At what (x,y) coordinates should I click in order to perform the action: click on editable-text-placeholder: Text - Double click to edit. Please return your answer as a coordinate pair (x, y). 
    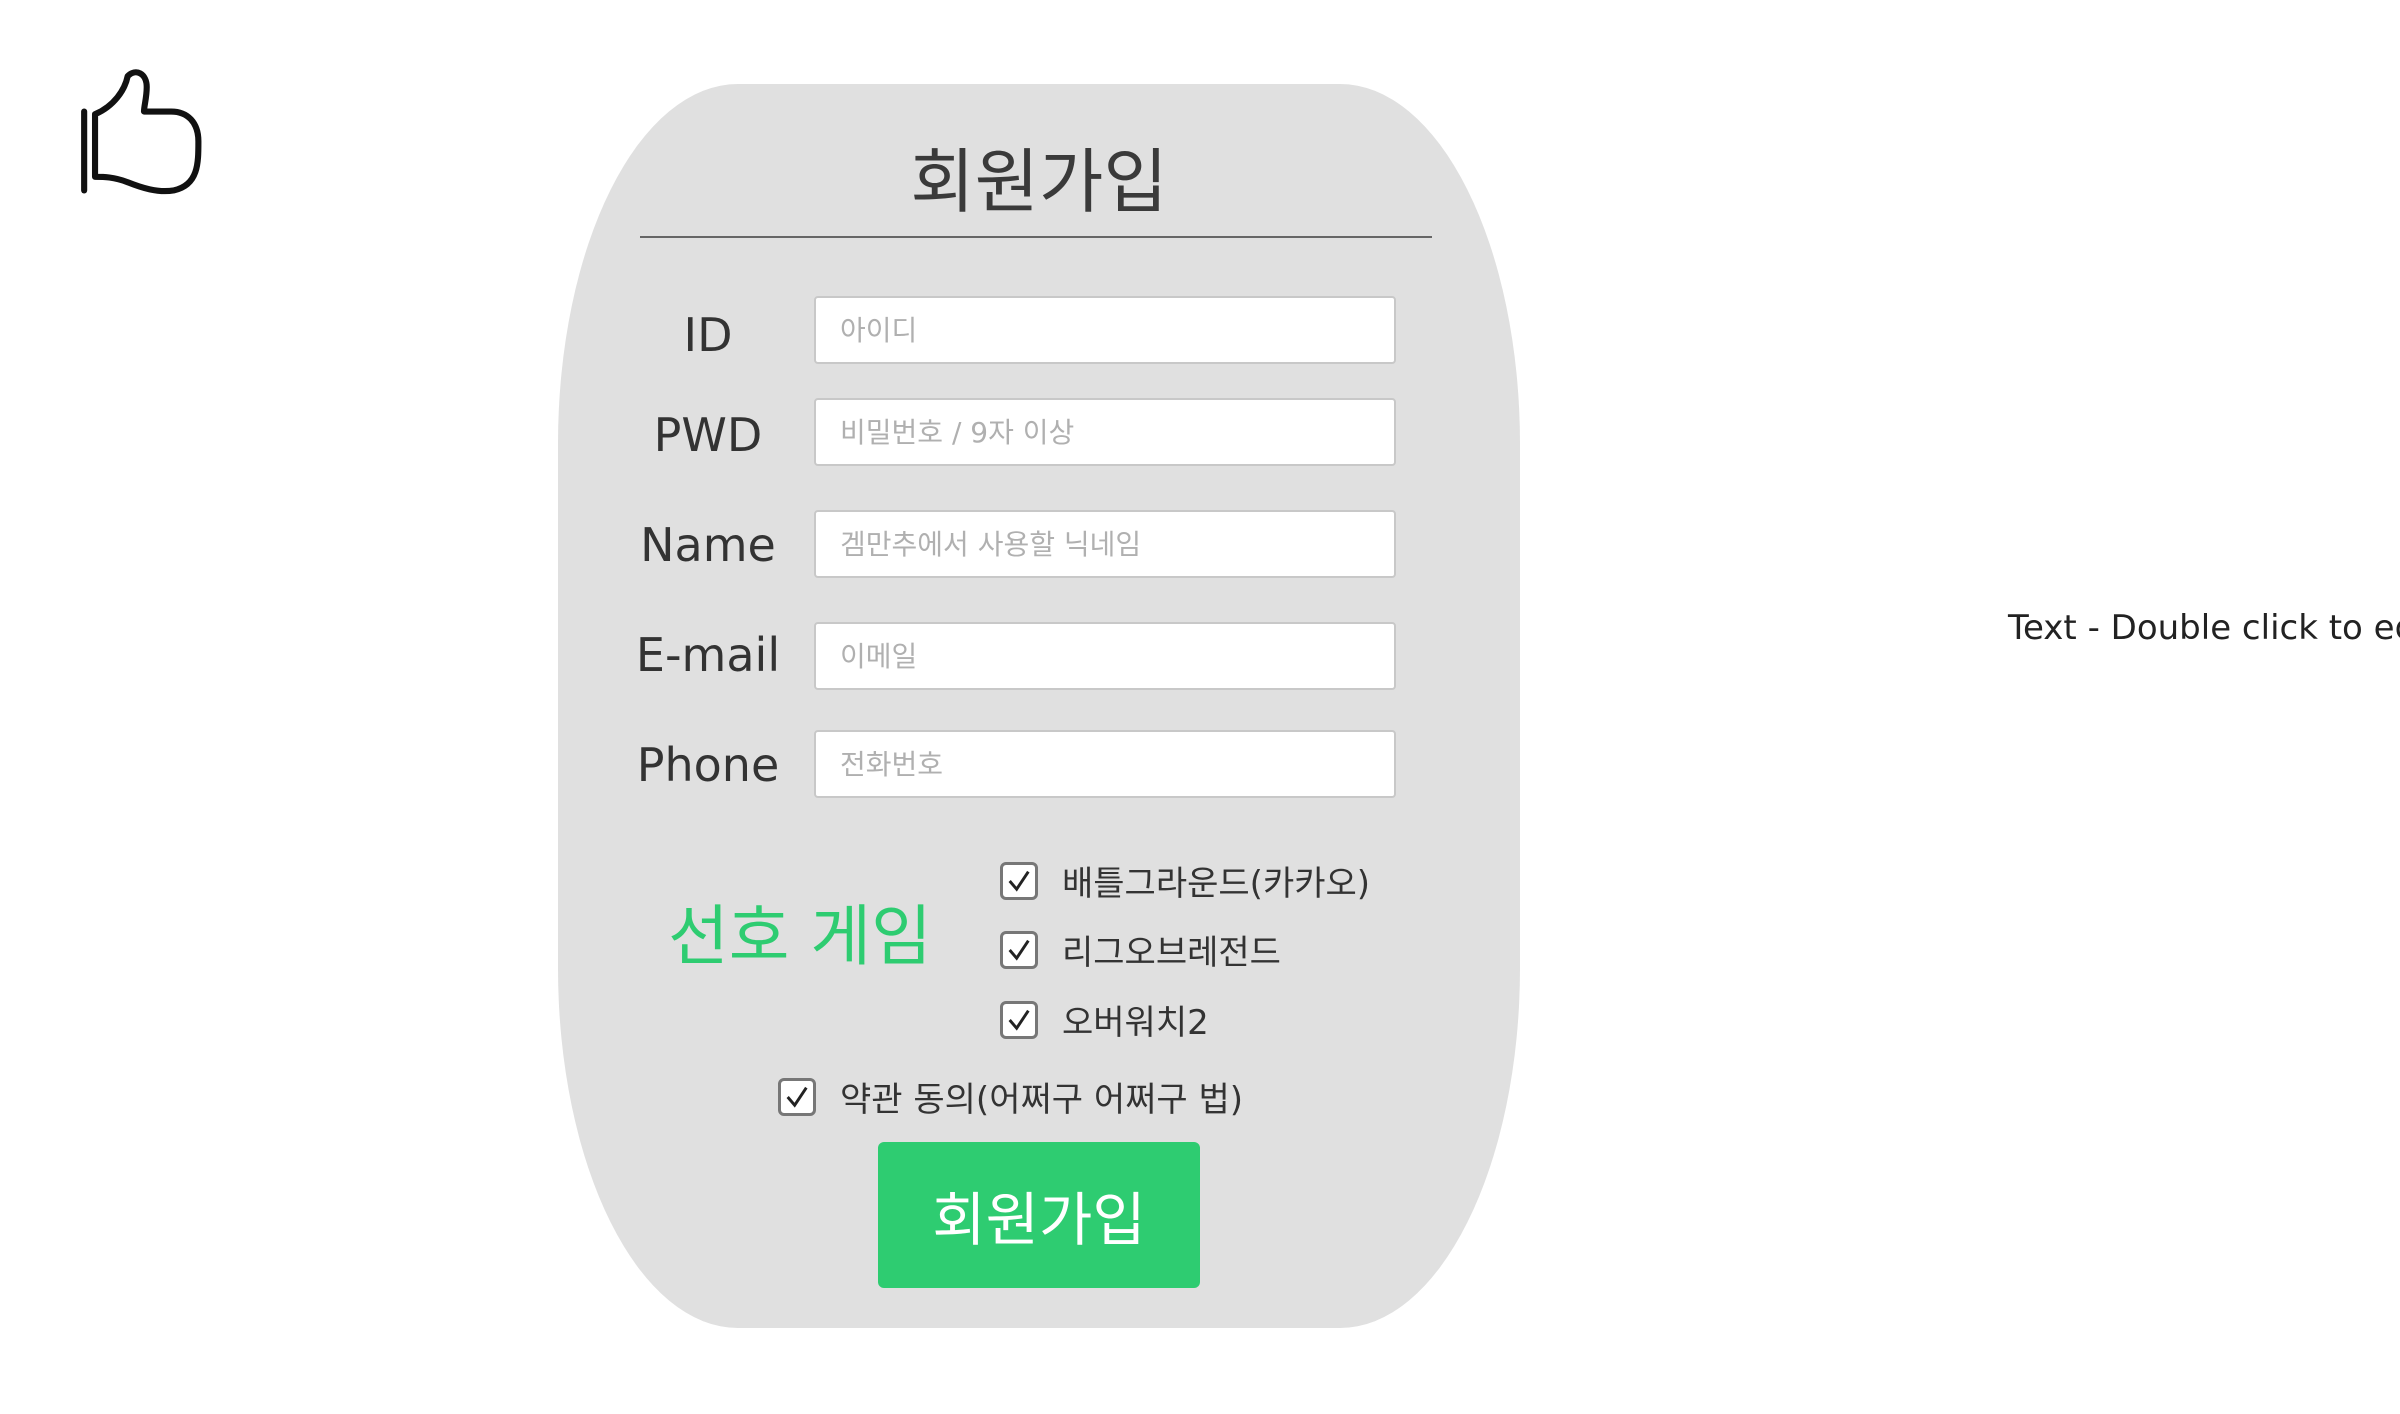
    Looking at the image, I should click on (2204, 628).